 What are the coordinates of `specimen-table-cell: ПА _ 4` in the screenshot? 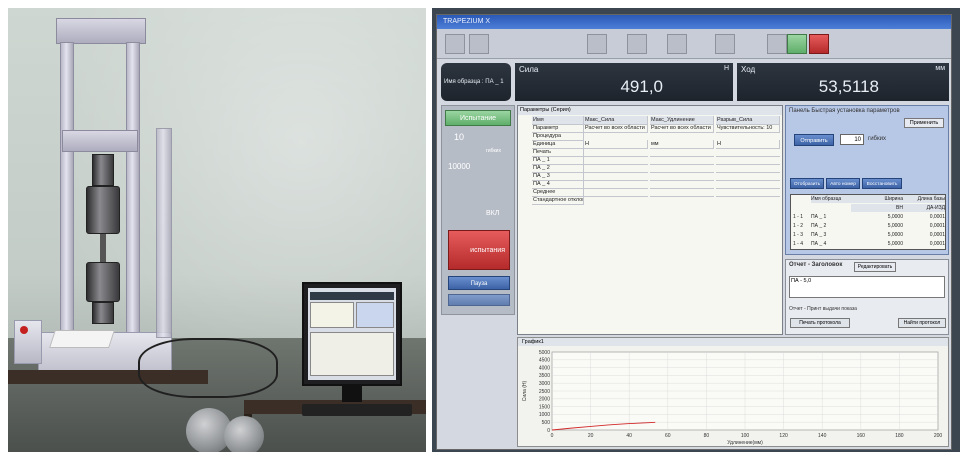 It's located at (831, 244).